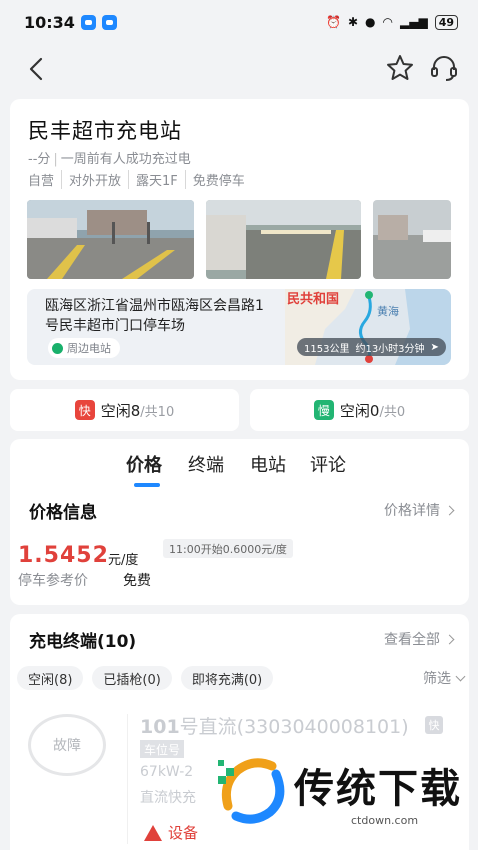 This screenshot has width=478, height=850. I want to click on tab-station: 电站, so click(268, 464).